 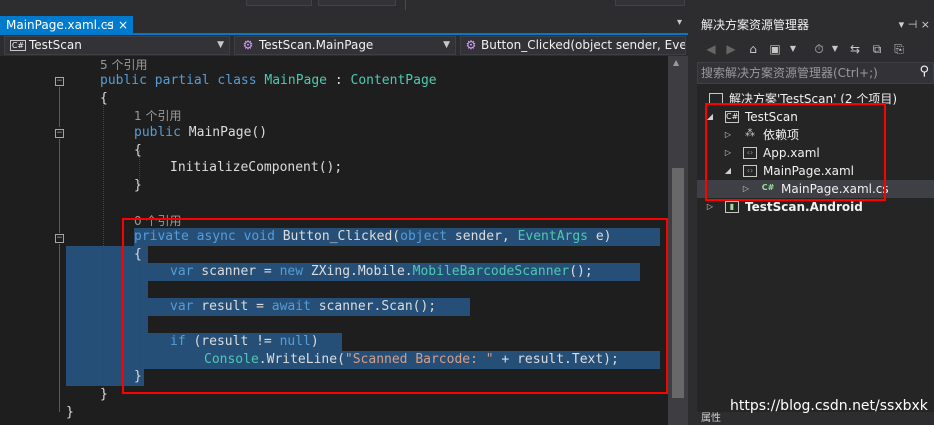 I want to click on editor-tab-strip: MainPage.xaml.cs ⊣ × ▾, so click(x=344, y=24).